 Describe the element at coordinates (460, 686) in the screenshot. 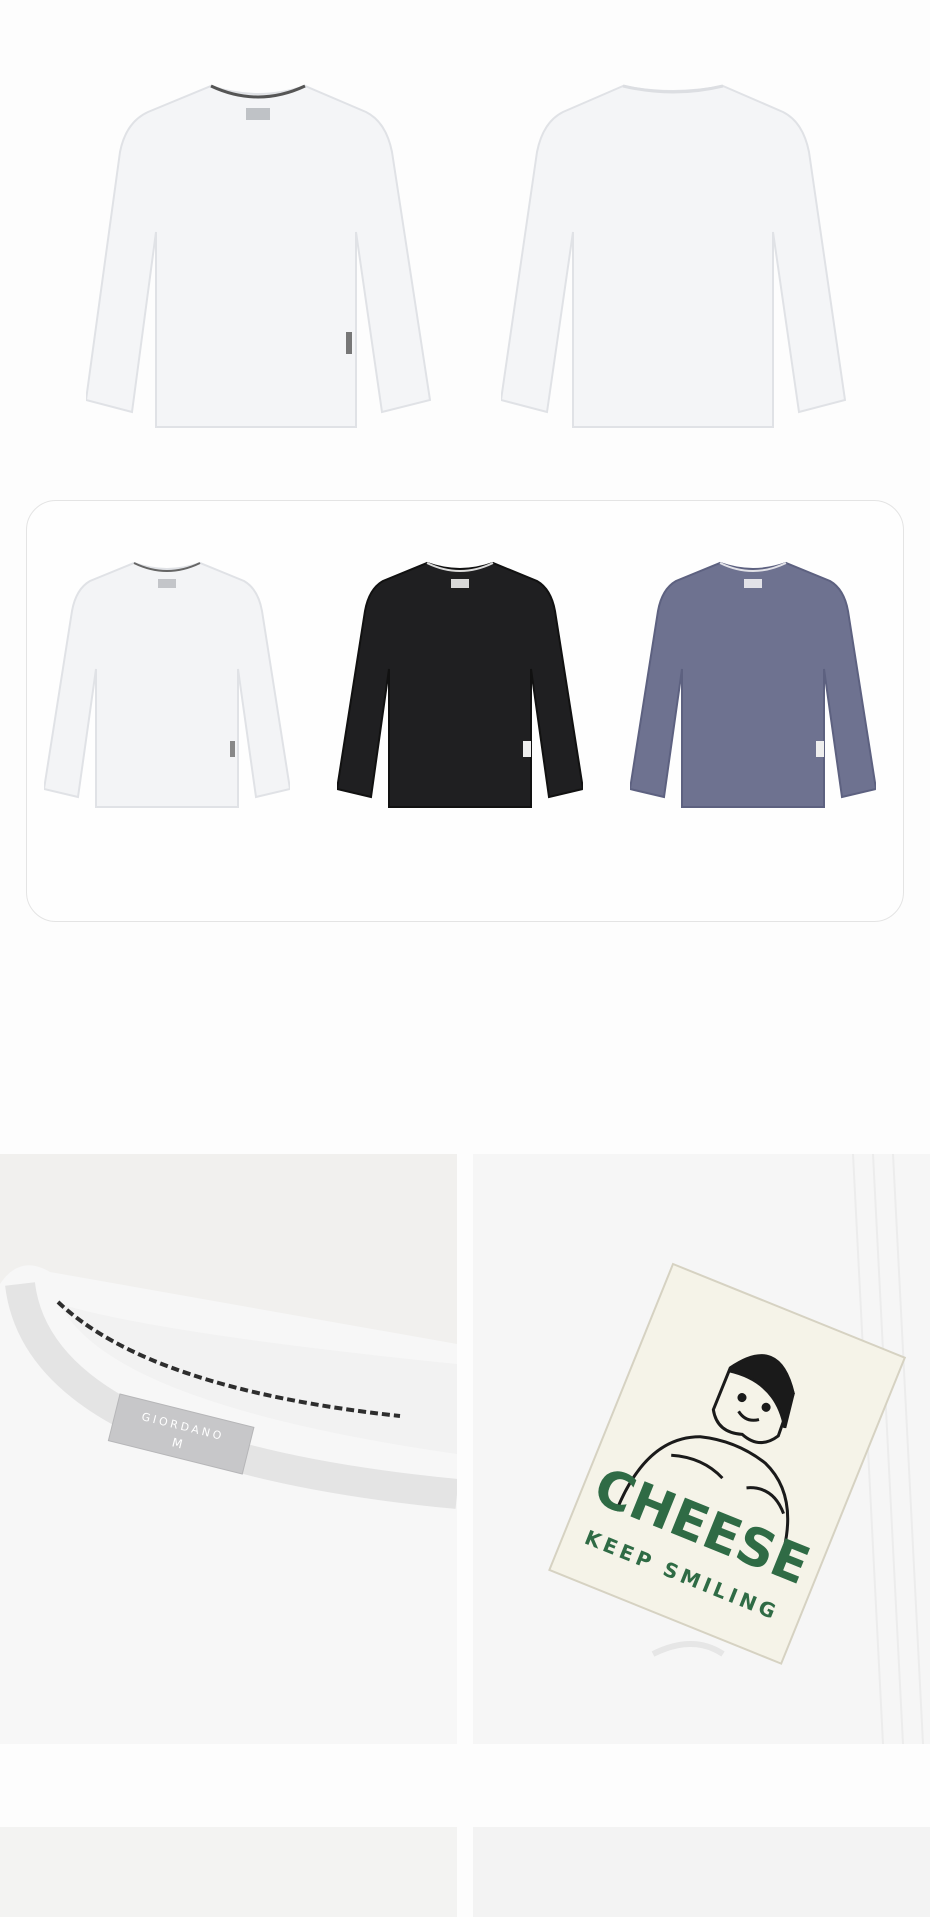

I see `colorway-black-image` at that location.